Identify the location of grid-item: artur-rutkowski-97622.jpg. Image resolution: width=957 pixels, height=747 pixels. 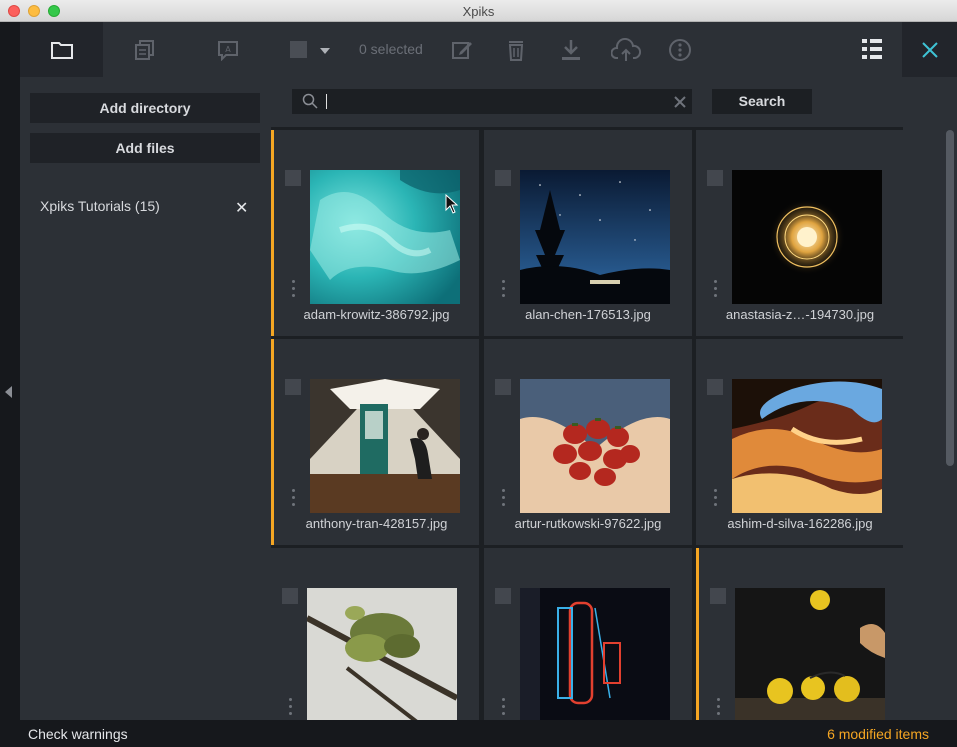
(588, 442).